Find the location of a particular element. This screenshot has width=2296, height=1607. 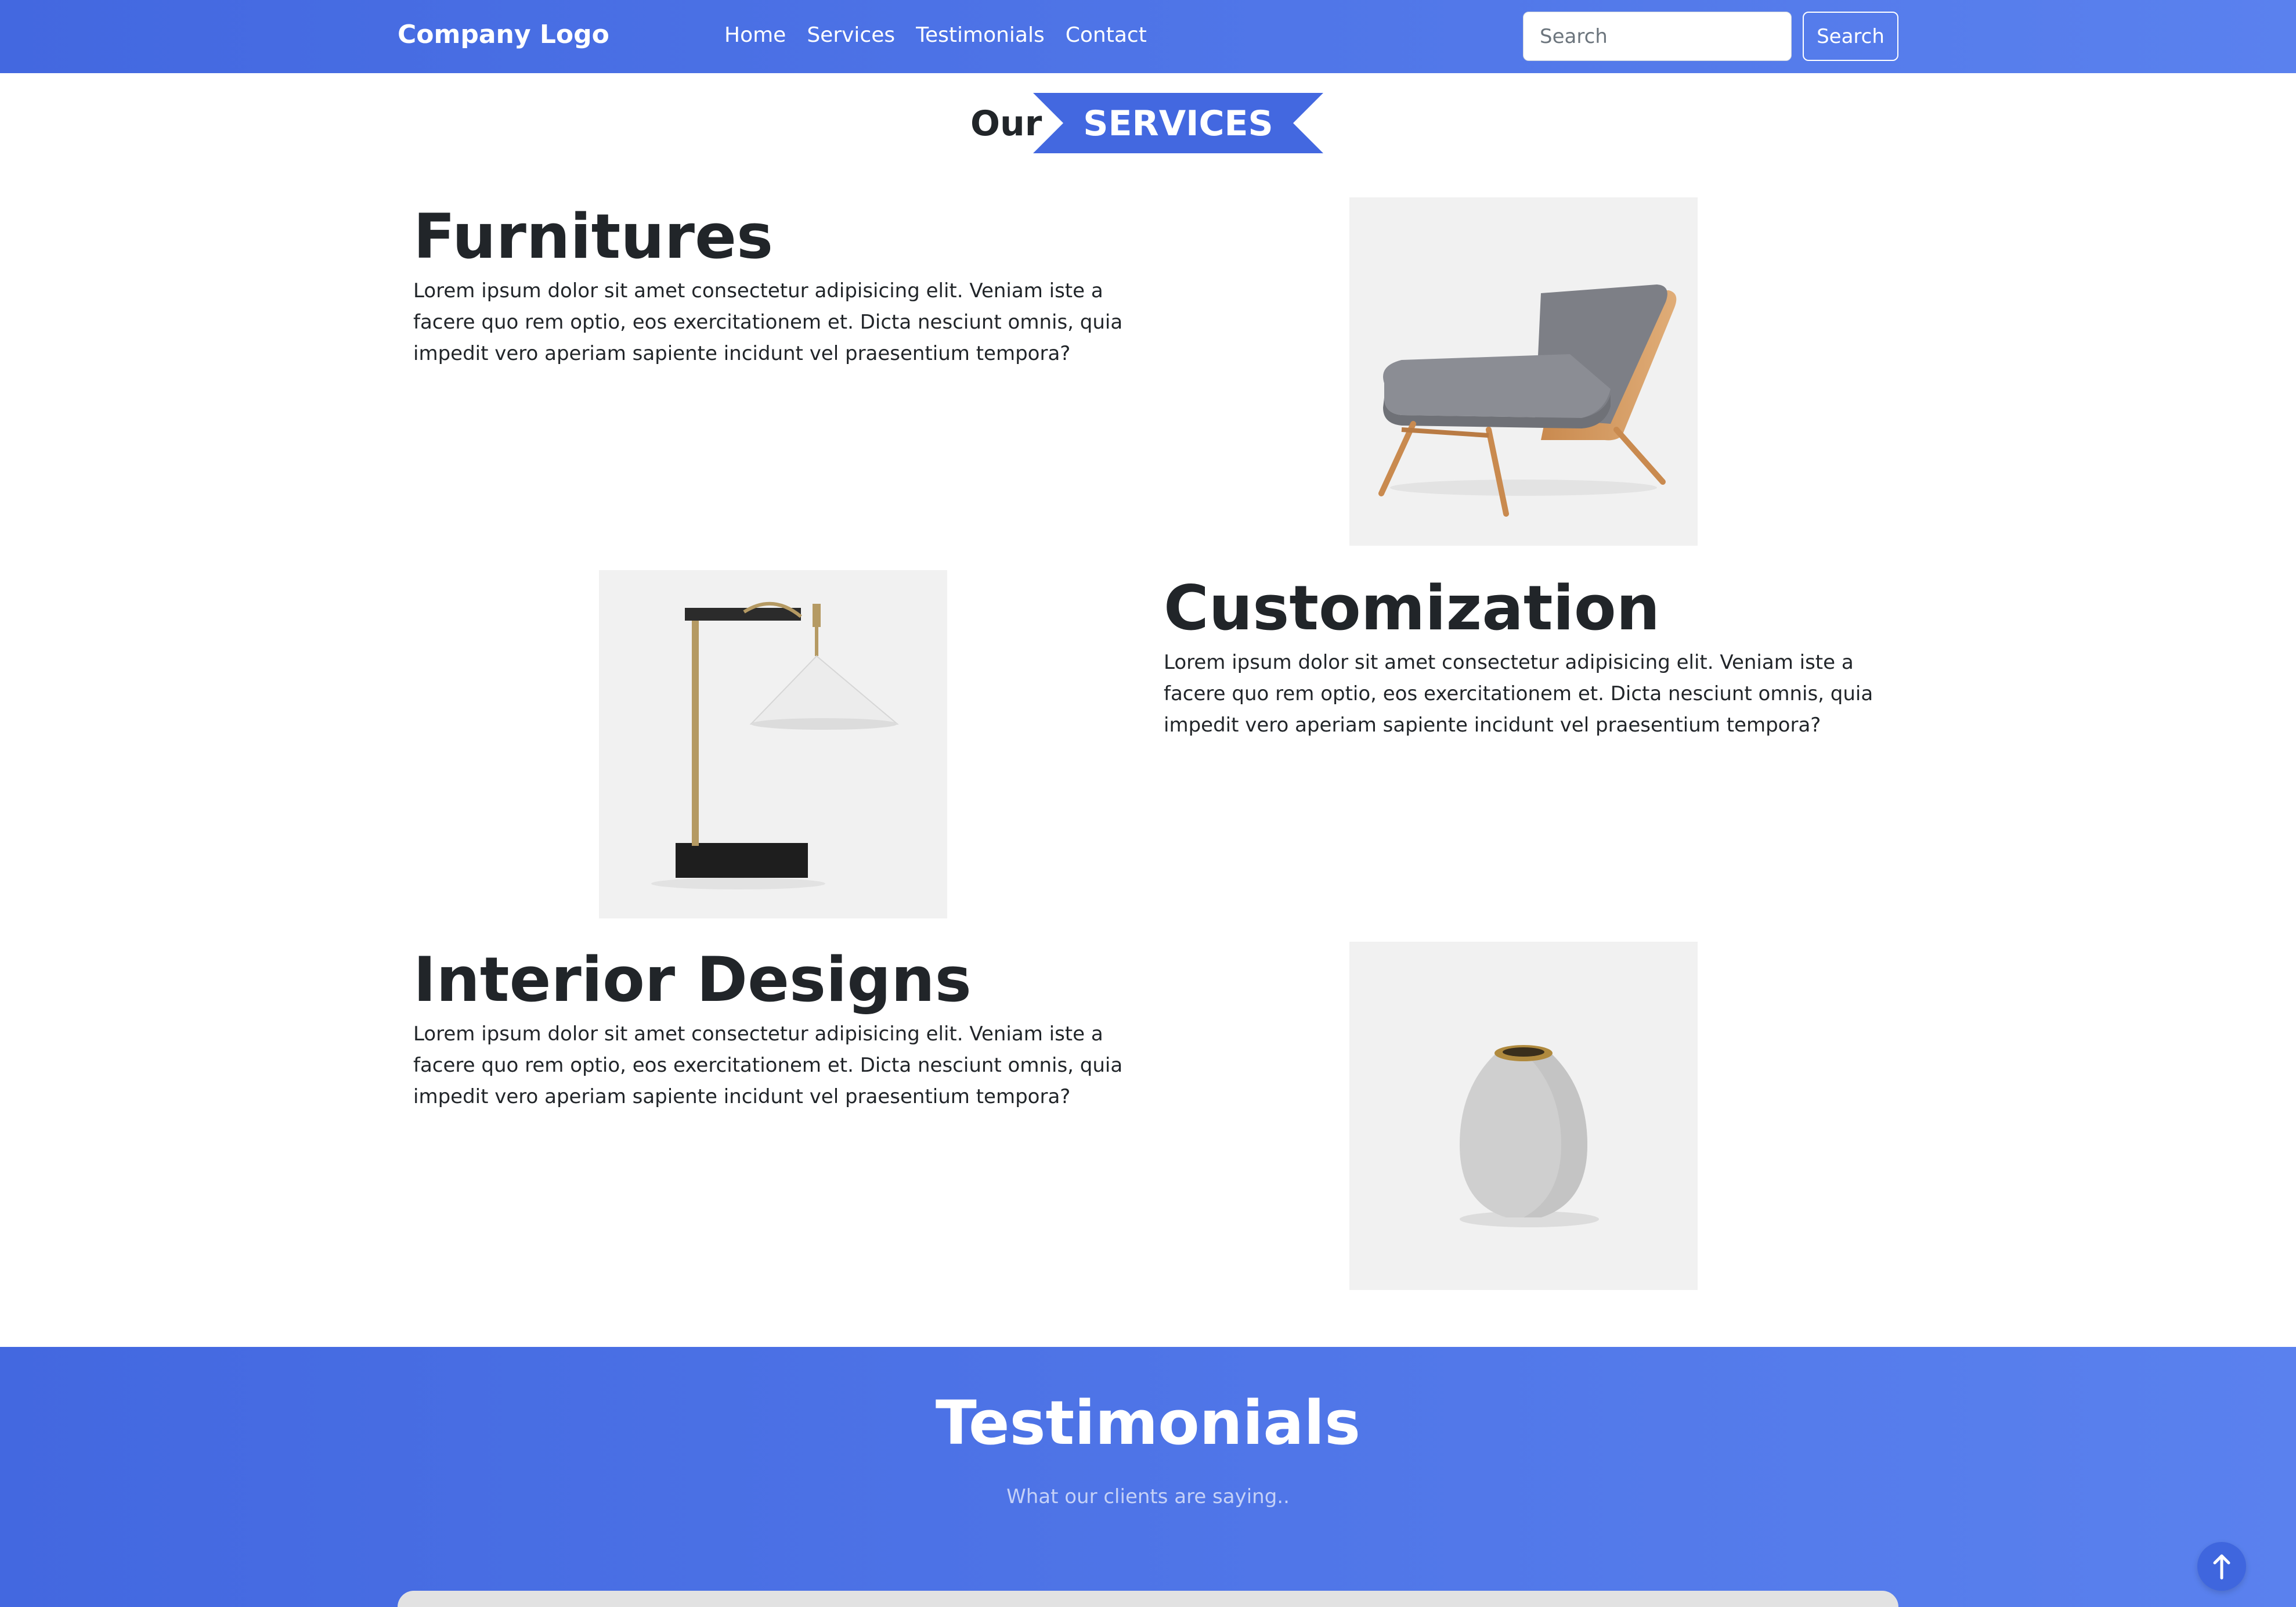

nav-services: Services is located at coordinates (851, 35).